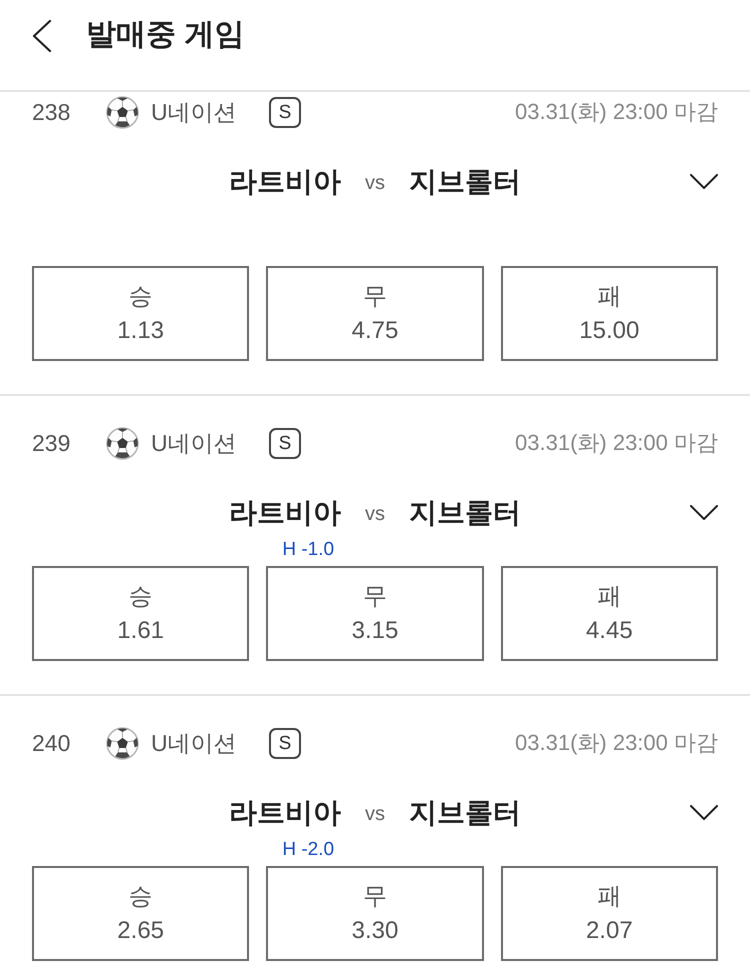 This screenshot has height=968, width=750. Describe the element at coordinates (165, 35) in the screenshot. I see `page-title: 발매중 게임` at that location.